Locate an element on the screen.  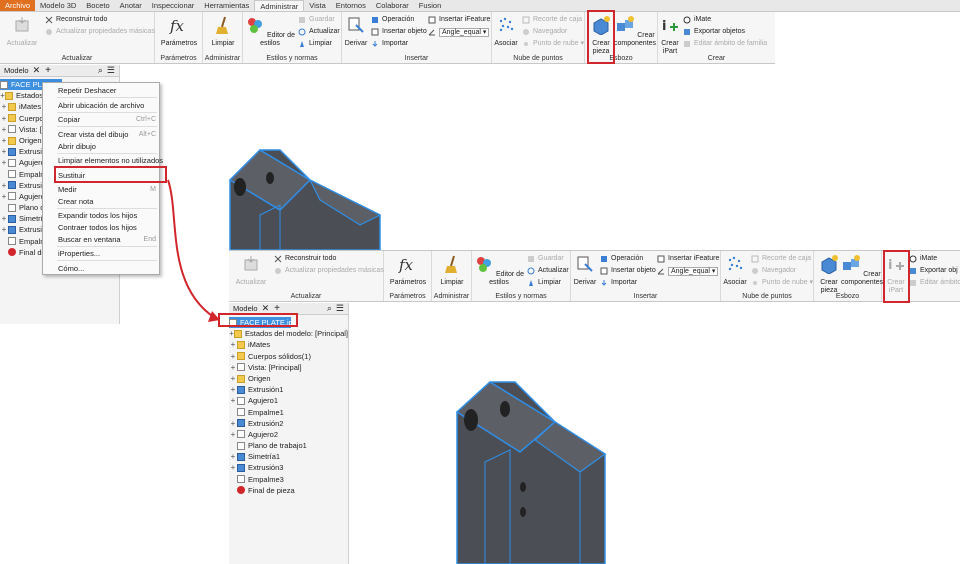
add-tab-icon: + is located at coordinates (48, 70).